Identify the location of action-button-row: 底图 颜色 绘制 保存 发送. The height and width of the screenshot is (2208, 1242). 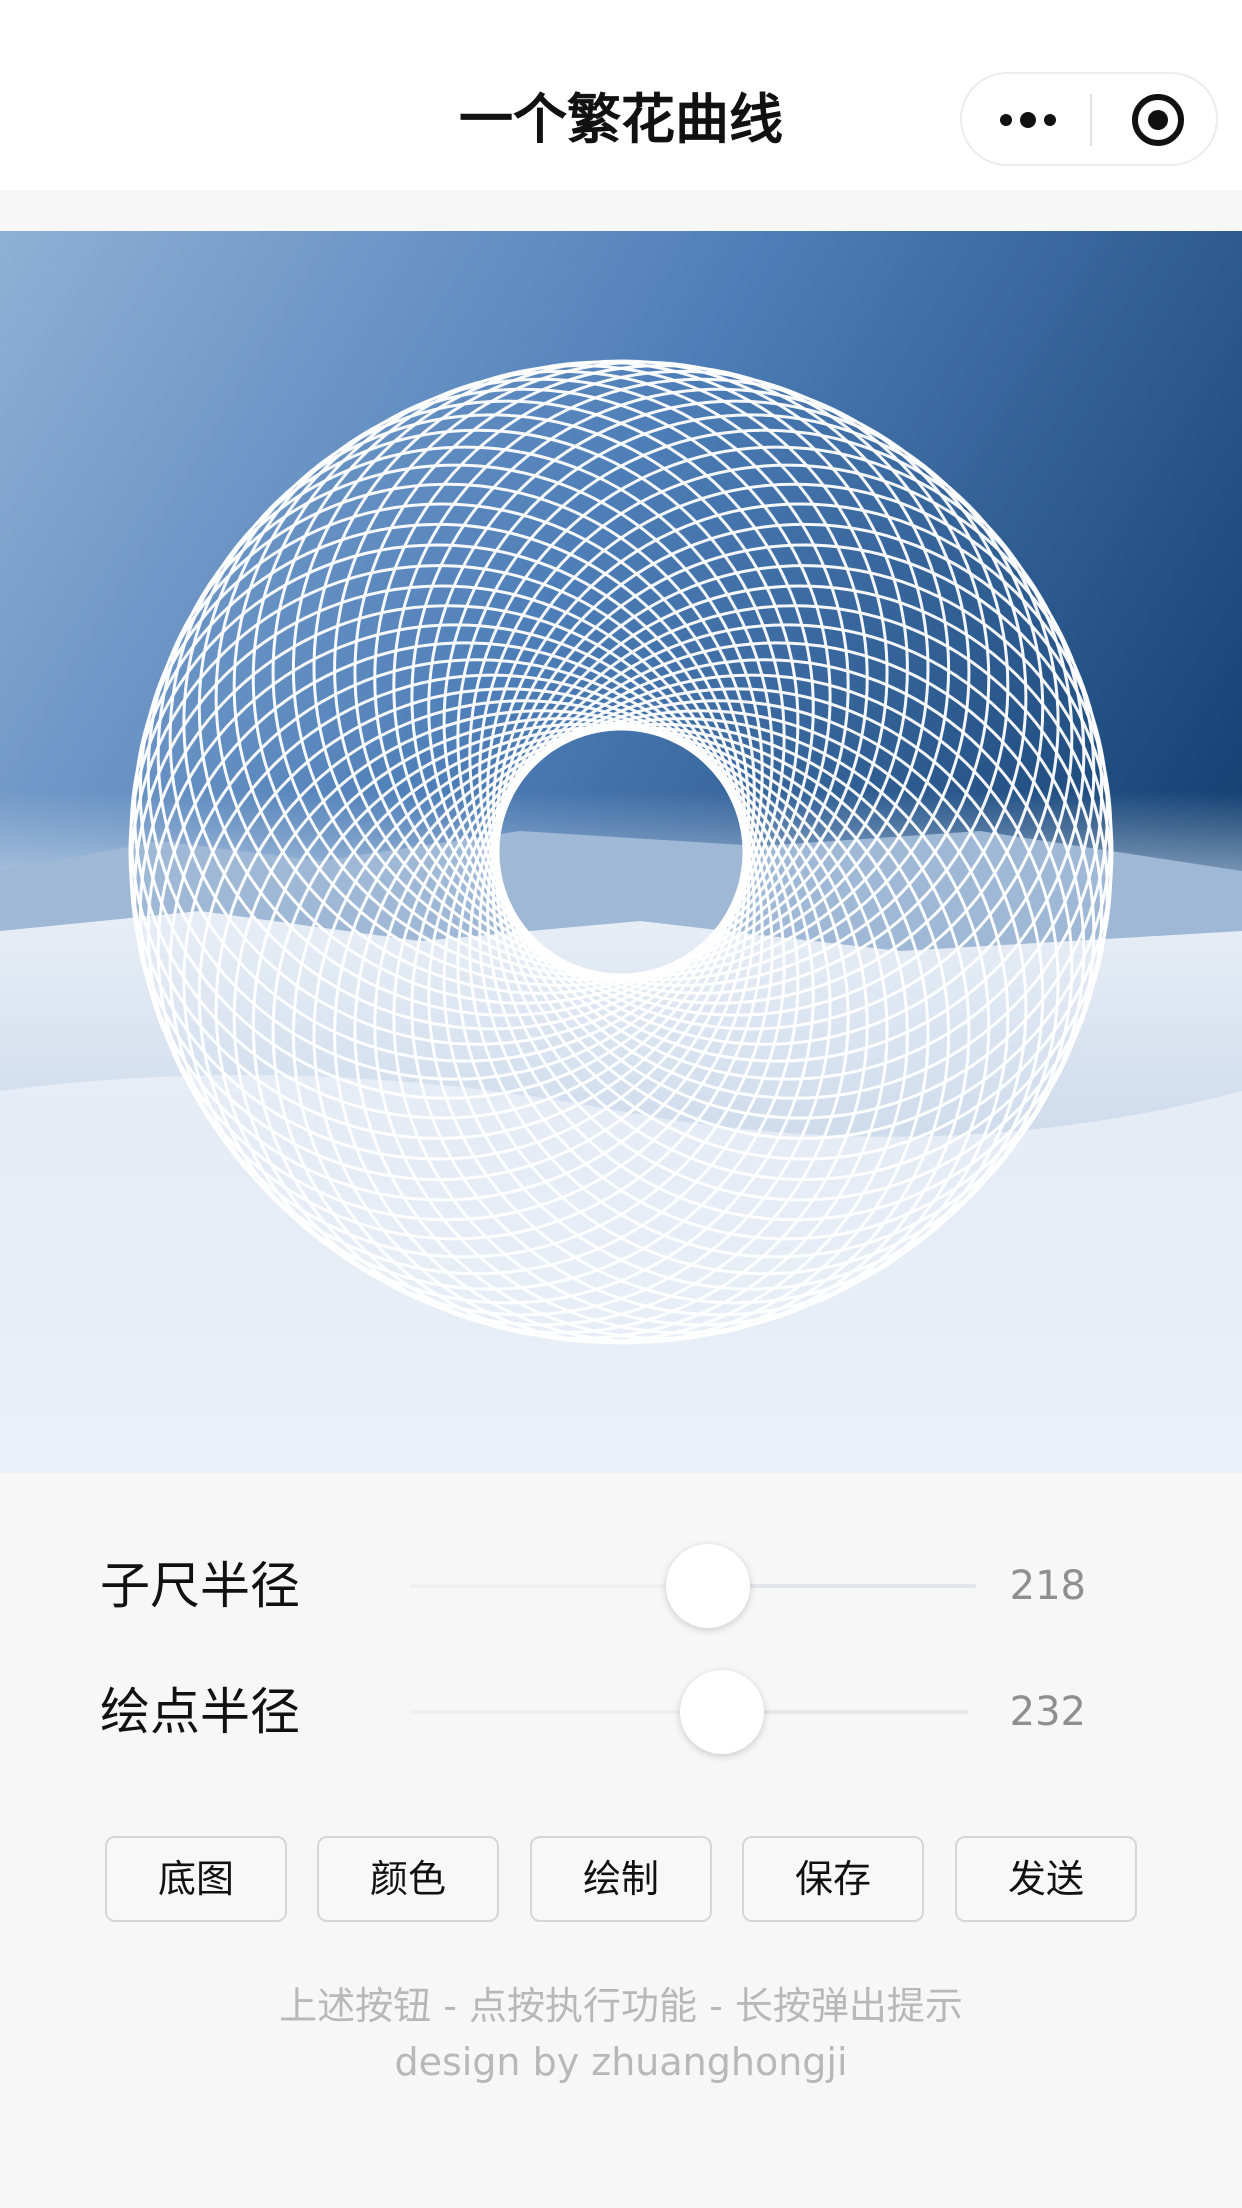
(621, 1880).